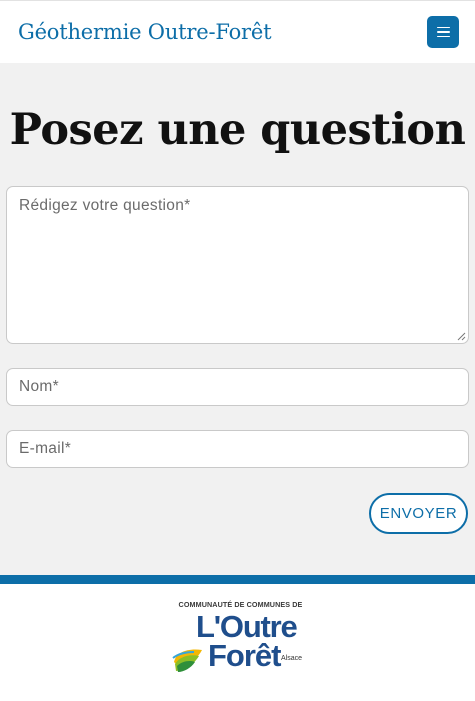  Describe the element at coordinates (443, 27) in the screenshot. I see `hamburger-menu-icon` at that location.